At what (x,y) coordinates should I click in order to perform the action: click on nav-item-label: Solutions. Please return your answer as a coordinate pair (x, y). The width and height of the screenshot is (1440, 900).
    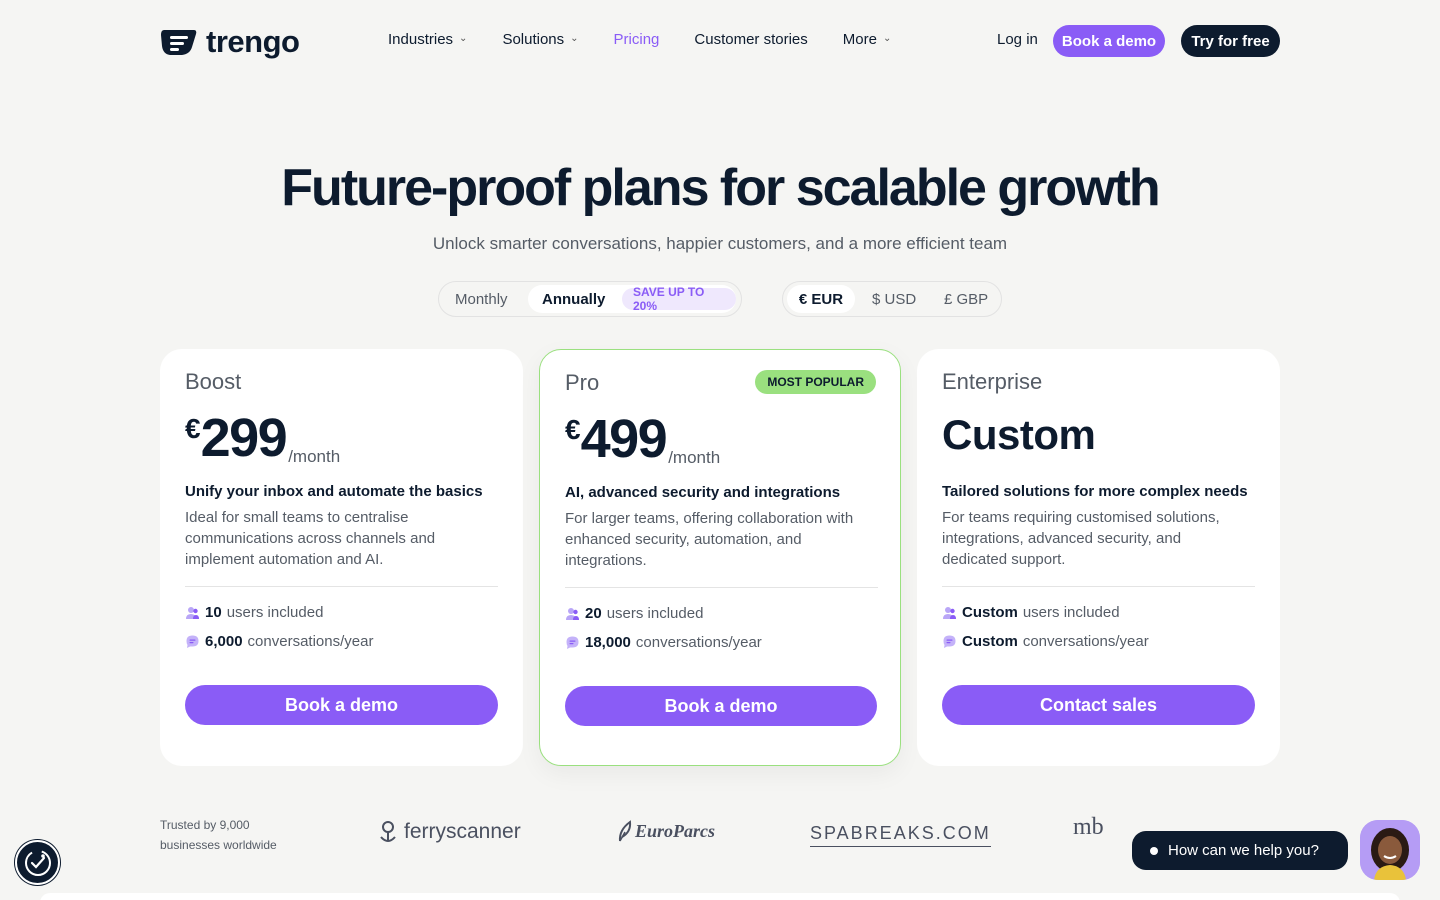
    Looking at the image, I should click on (533, 39).